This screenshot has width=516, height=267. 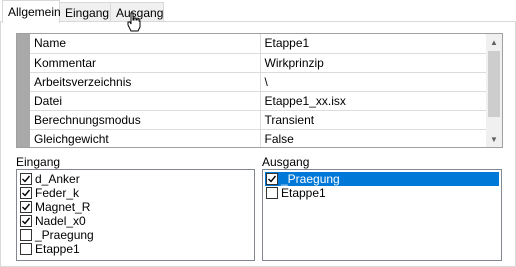 What do you see at coordinates (134, 22) in the screenshot?
I see `hand-cursor-icon` at bounding box center [134, 22].